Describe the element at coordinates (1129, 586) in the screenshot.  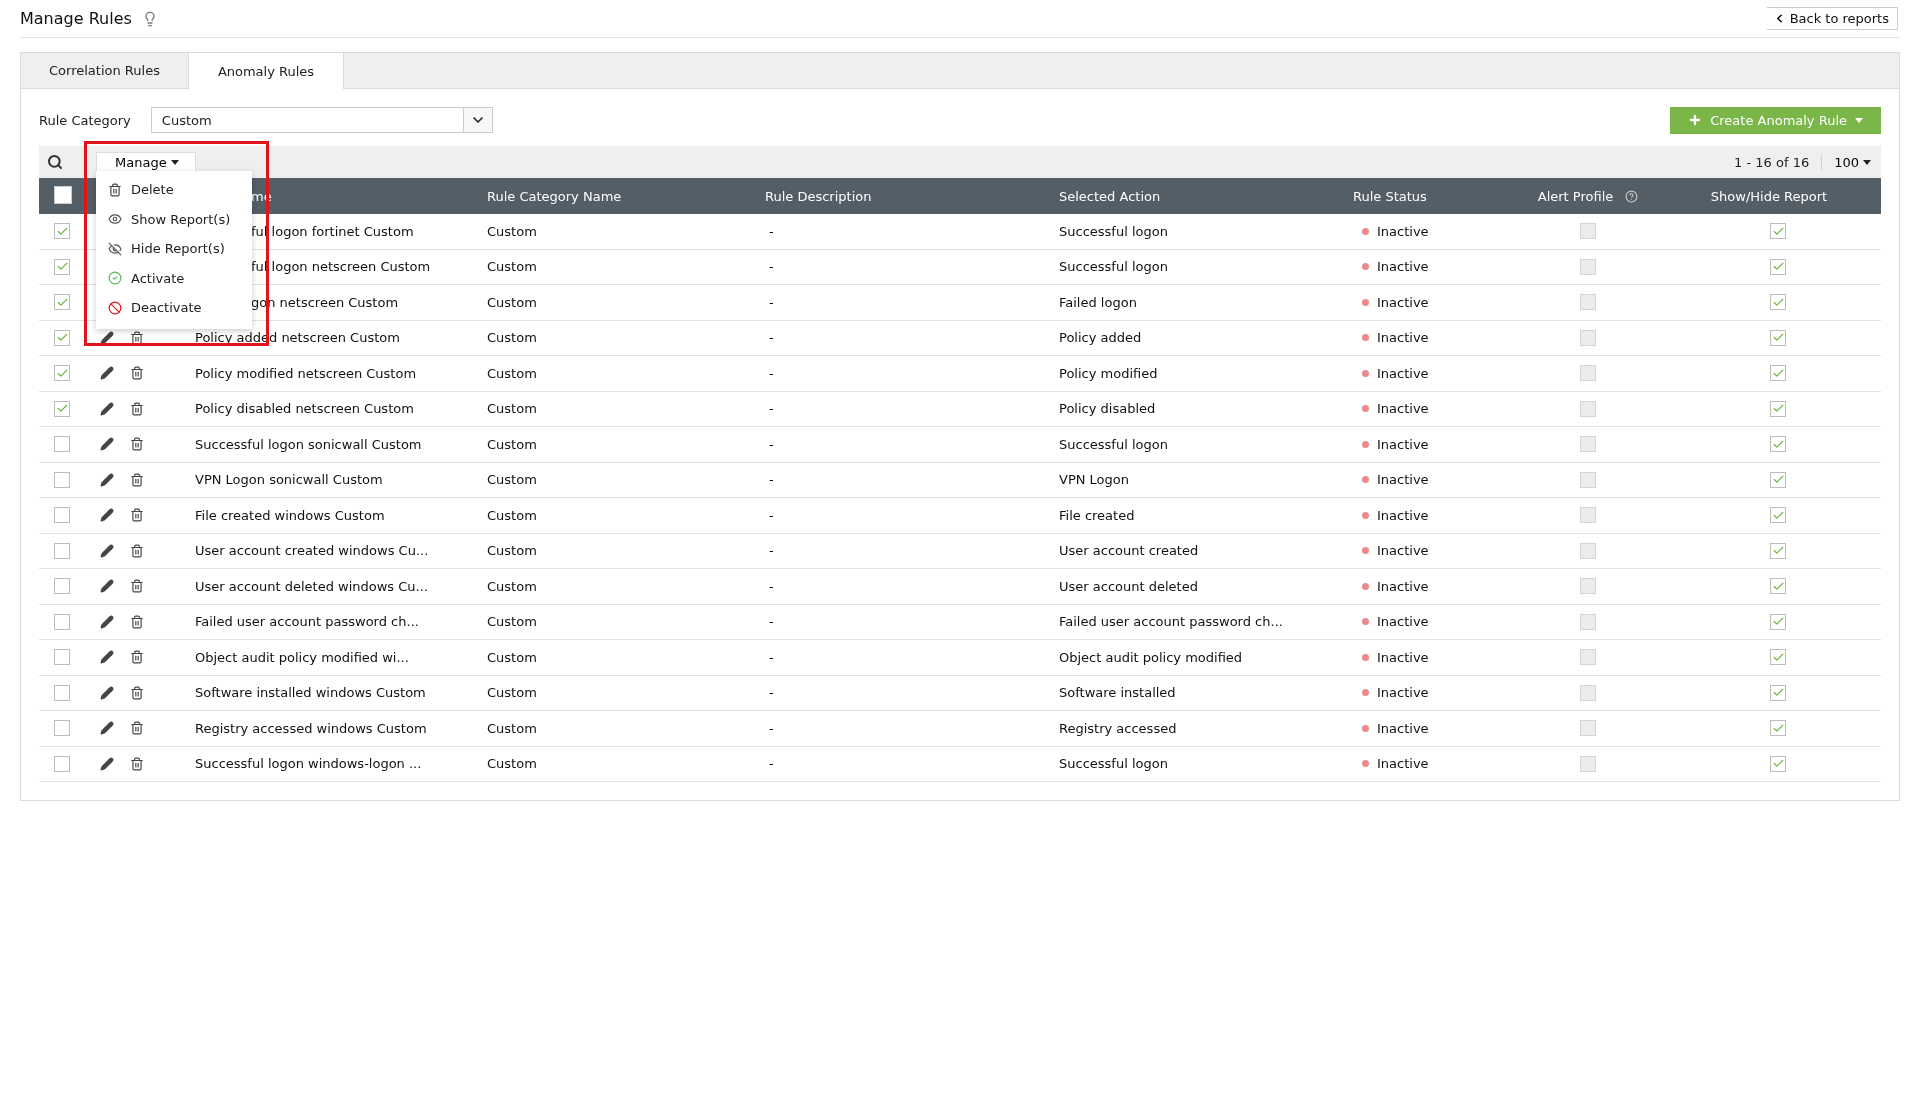
I see `table-cell-text: User account deleted` at that location.